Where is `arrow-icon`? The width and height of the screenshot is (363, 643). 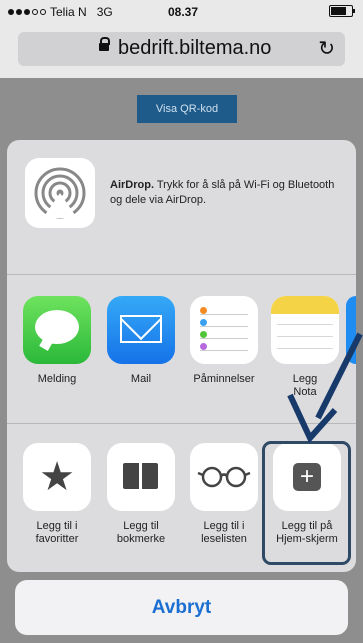
arrow-icon is located at coordinates (325, 388).